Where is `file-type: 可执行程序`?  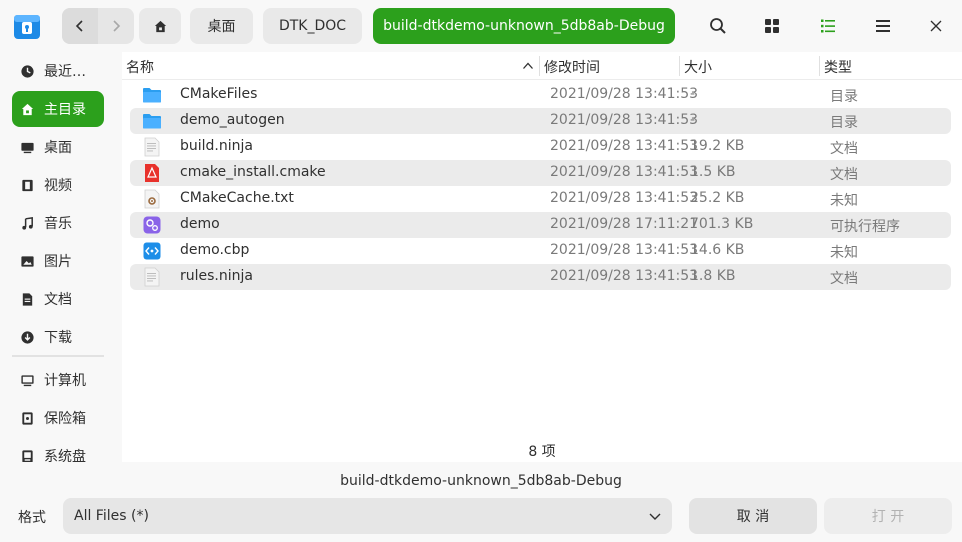
file-type: 可执行程序 is located at coordinates (865, 227).